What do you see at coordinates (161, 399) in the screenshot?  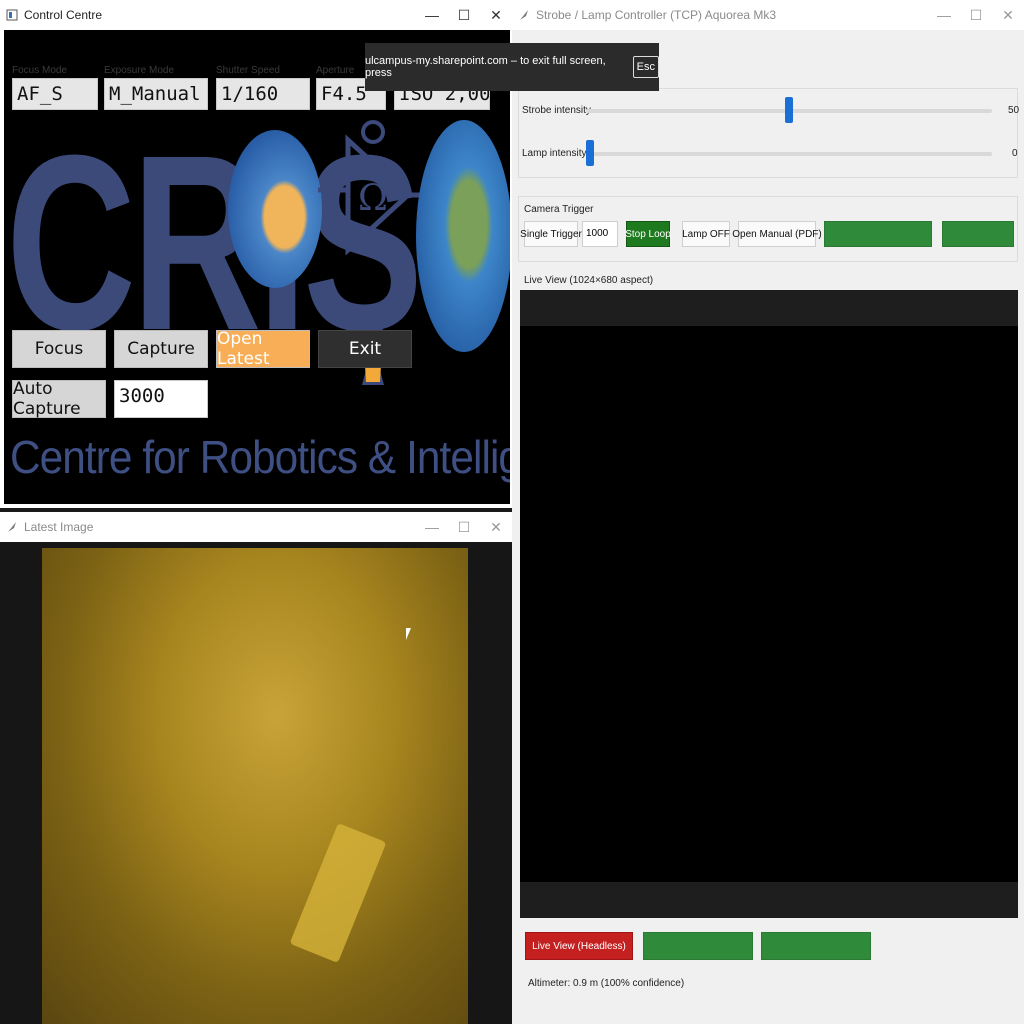 I see `auto-capture-interval-input: 3000` at bounding box center [161, 399].